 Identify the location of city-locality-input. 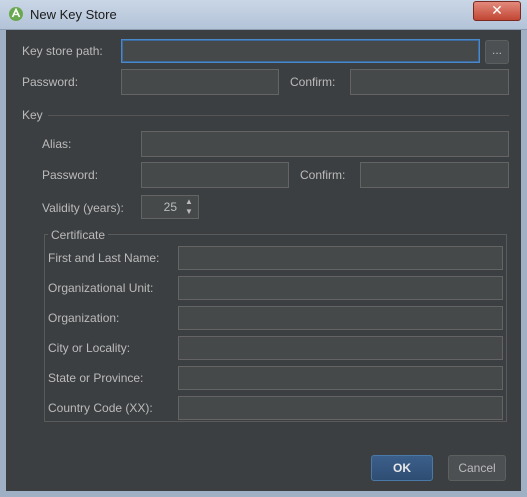
(340, 348).